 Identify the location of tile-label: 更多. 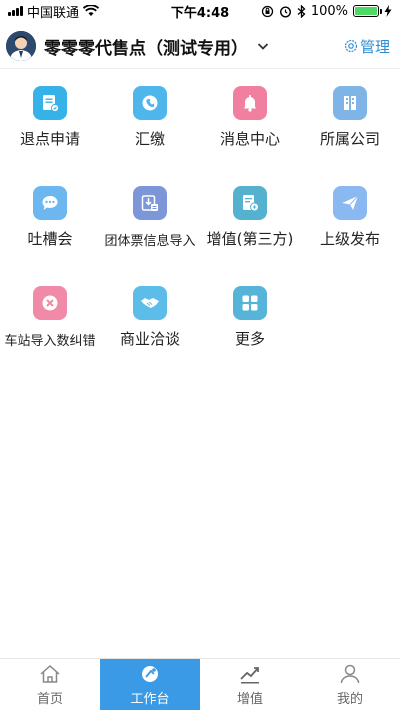
(249, 339).